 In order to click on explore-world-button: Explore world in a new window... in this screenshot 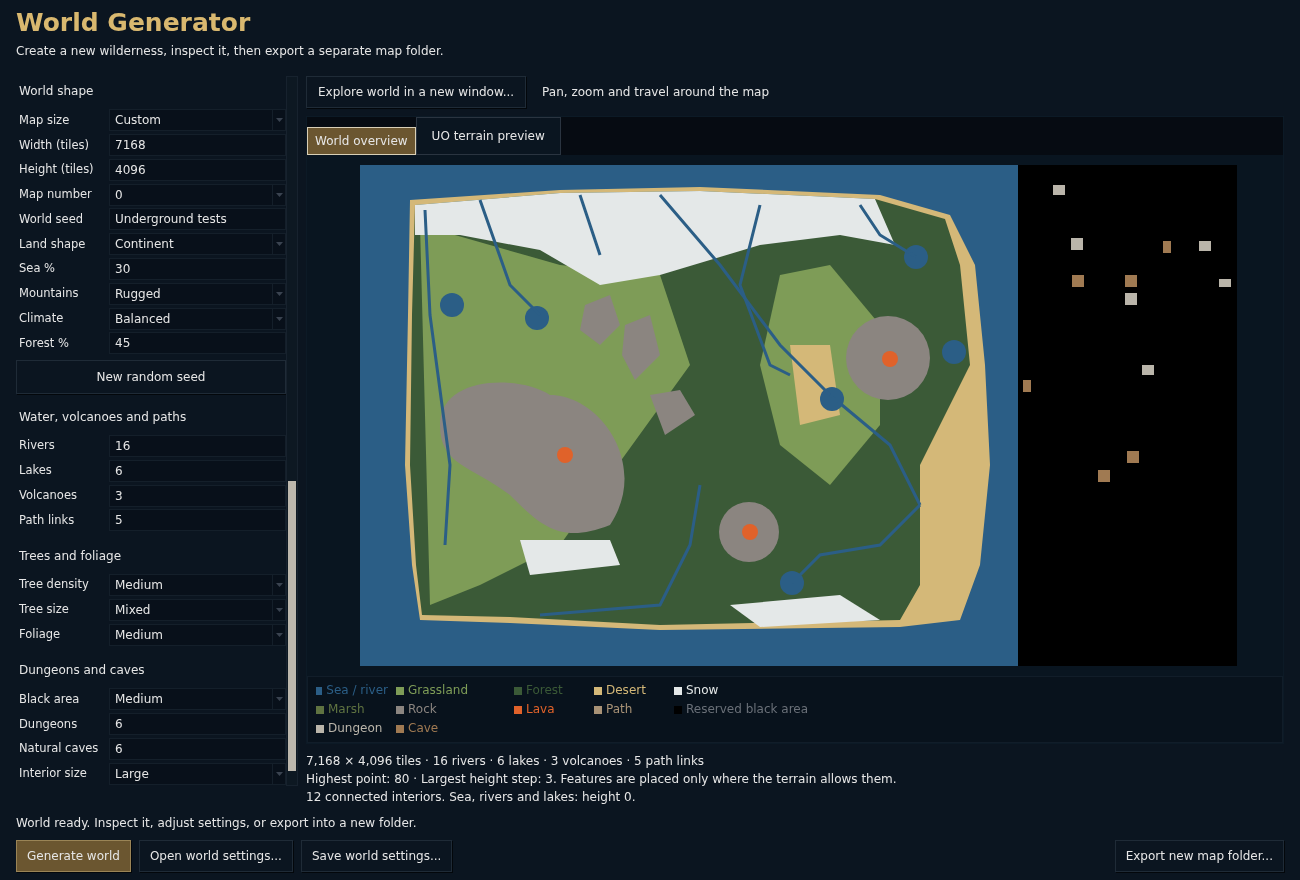, I will do `click(416, 92)`.